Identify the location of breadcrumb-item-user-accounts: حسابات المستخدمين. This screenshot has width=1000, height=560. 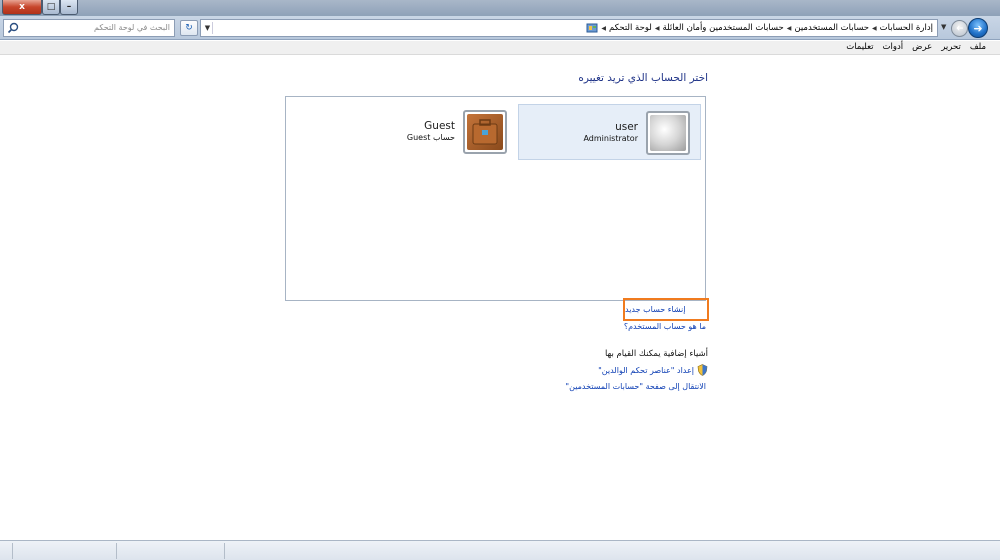
(831, 28).